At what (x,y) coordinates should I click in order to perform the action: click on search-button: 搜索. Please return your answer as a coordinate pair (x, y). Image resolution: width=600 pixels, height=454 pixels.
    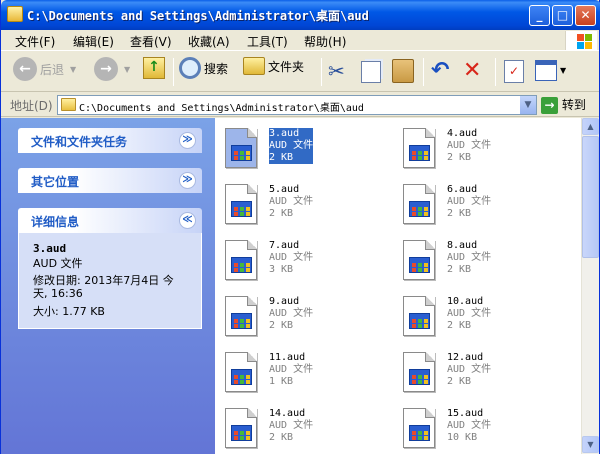
    Looking at the image, I should click on (203, 72).